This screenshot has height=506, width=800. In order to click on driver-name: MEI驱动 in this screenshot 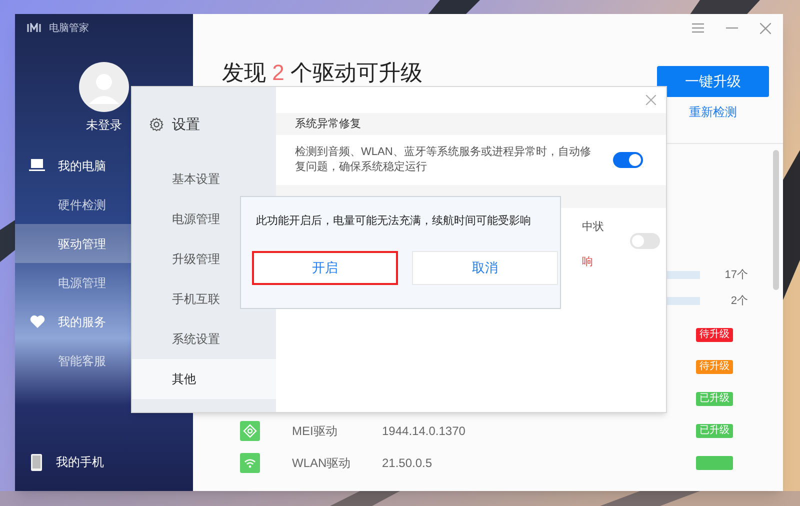, I will do `click(315, 431)`.